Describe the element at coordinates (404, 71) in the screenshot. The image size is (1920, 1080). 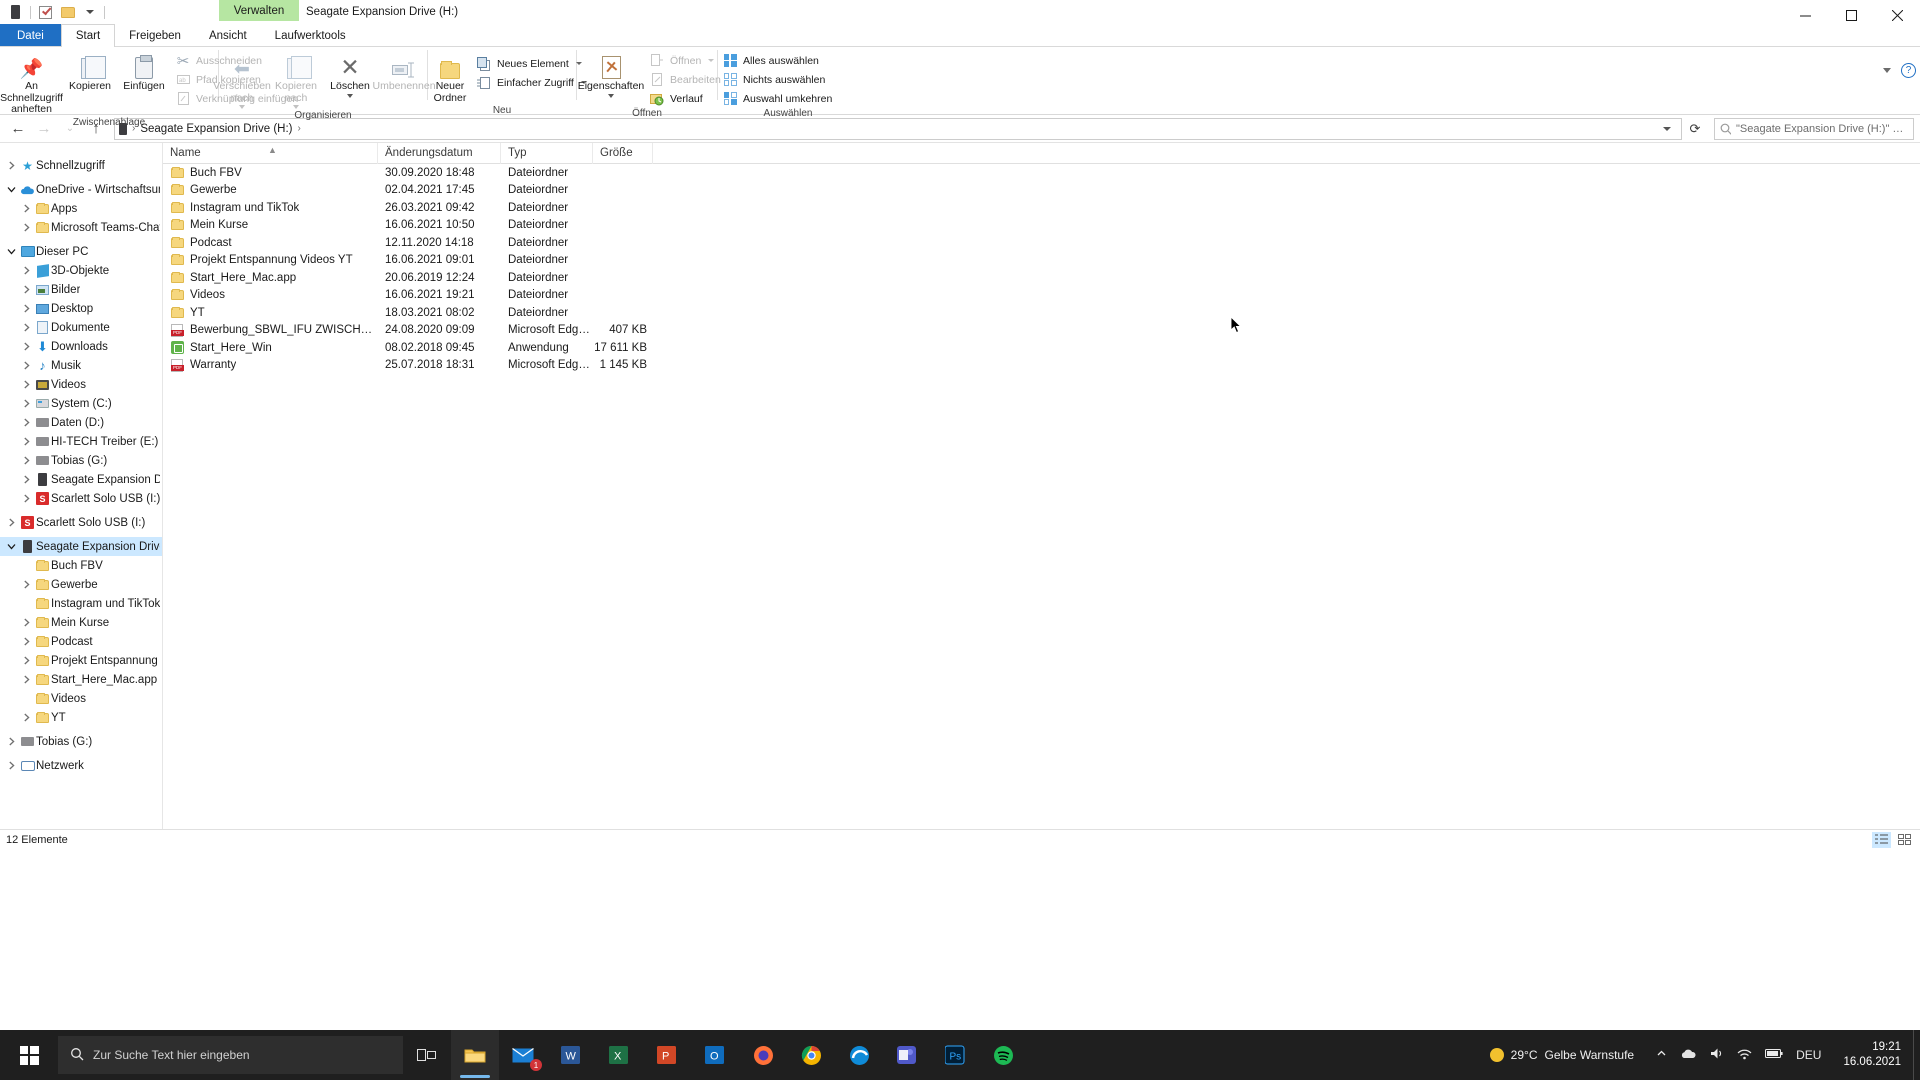
I see `rename-button: Umbenennen` at that location.